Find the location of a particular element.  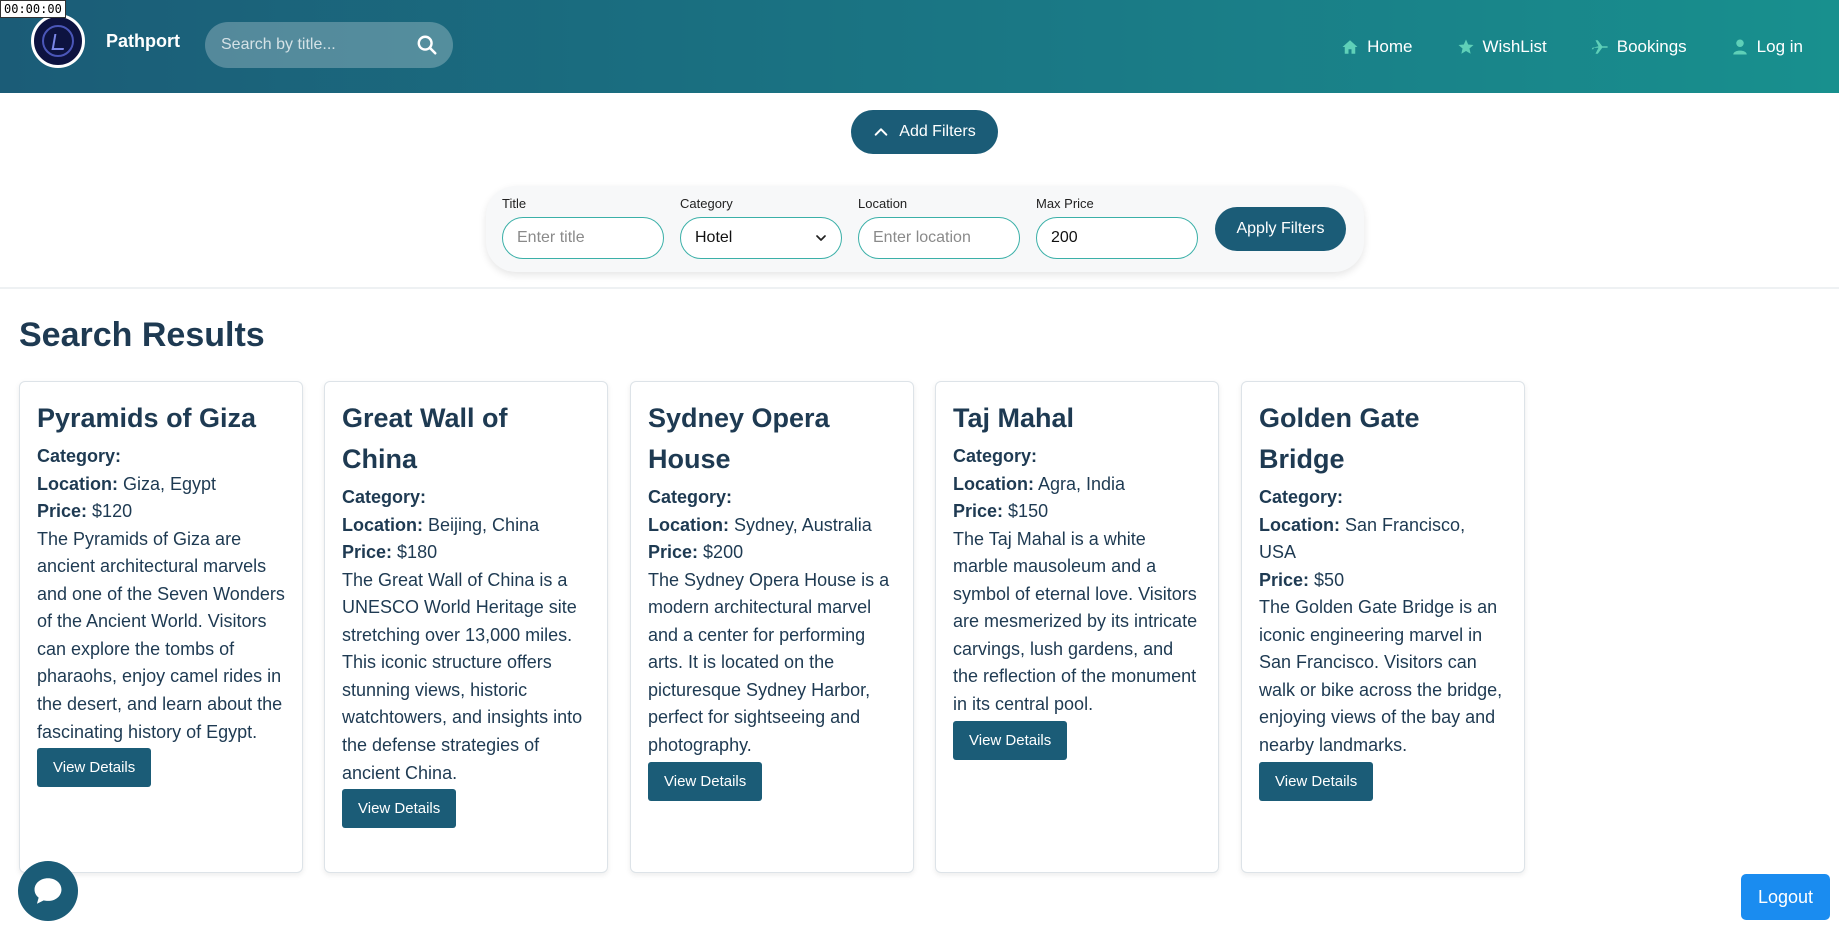

apply-filters-button: Apply Filters is located at coordinates (1280, 229).